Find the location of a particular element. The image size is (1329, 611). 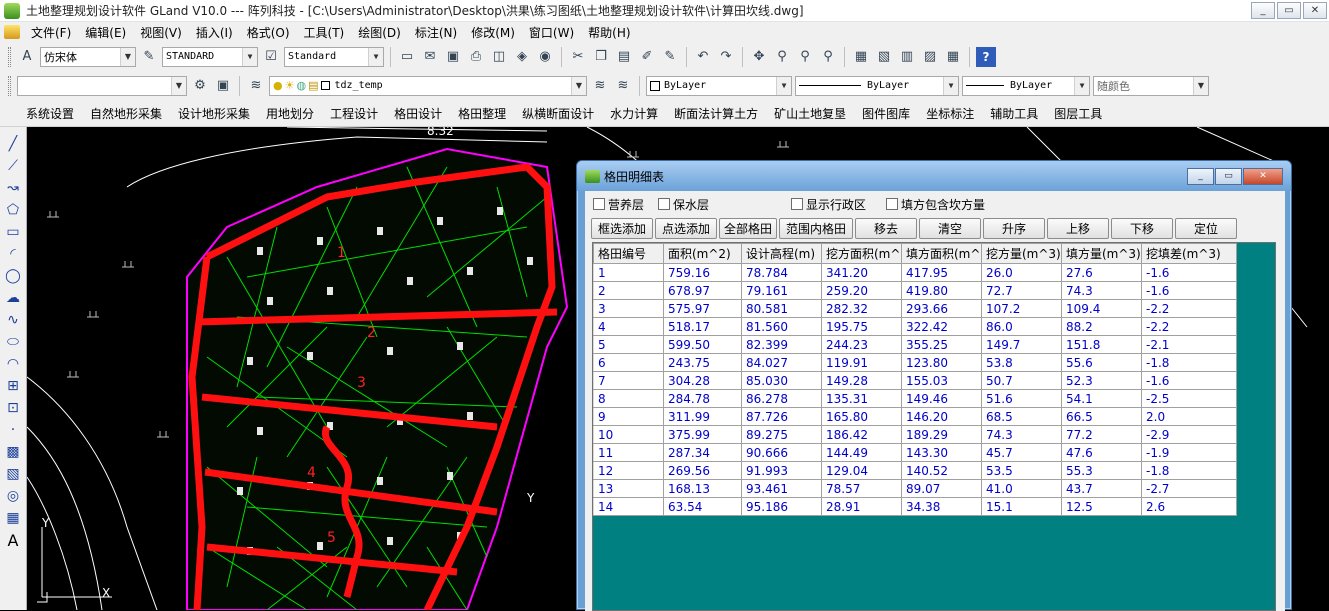

table-row: 1 759.16 78.784 341.20 417.95 26.0 27.6 -1.6 is located at coordinates (915, 272).